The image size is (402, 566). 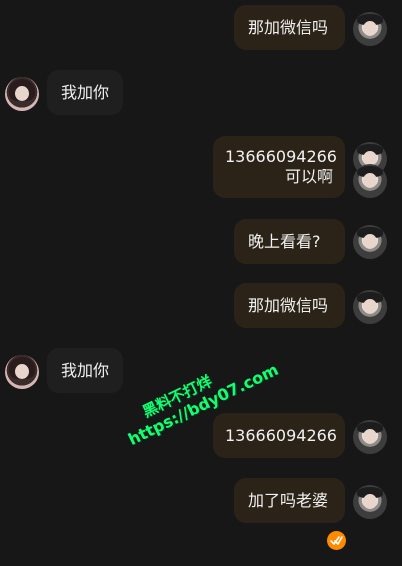 What do you see at coordinates (284, 241) in the screenshot?
I see `message-text: 晚上看看?` at bounding box center [284, 241].